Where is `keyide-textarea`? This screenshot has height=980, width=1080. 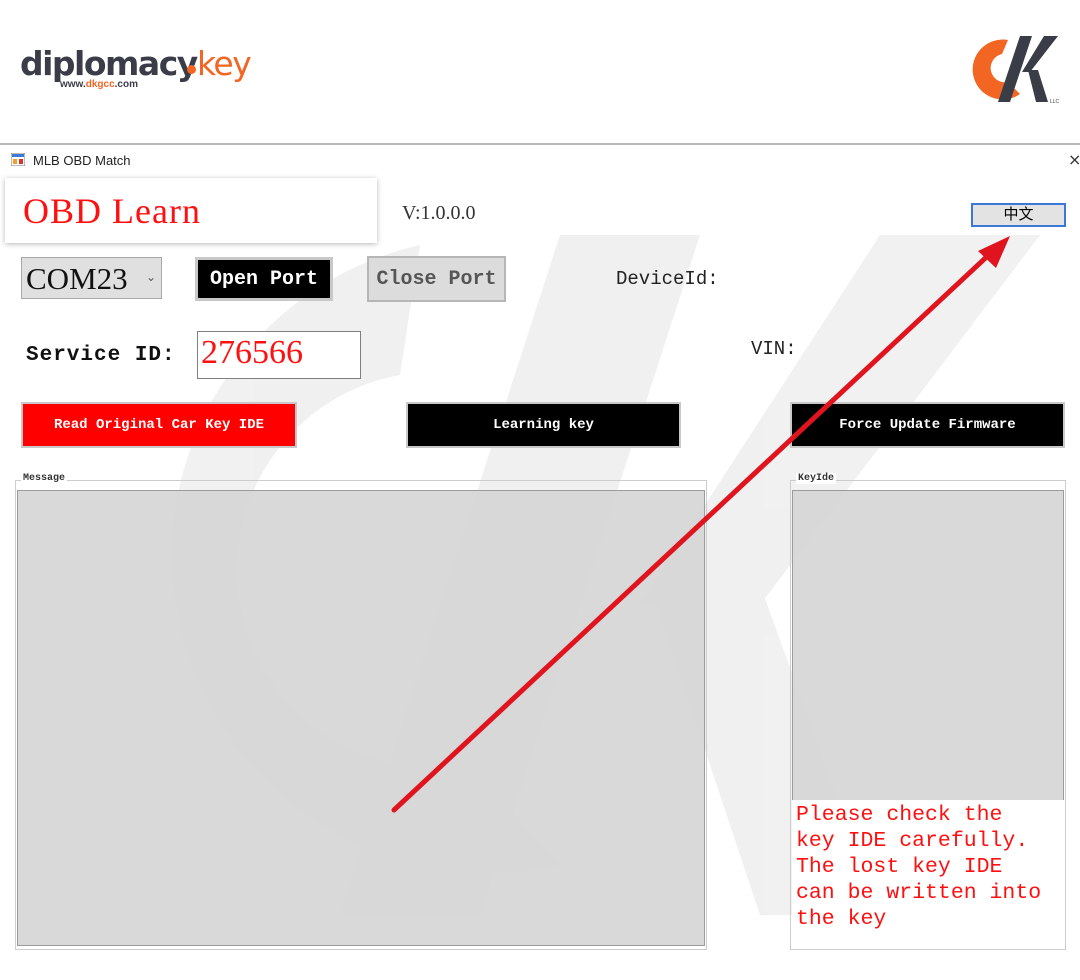 keyide-textarea is located at coordinates (928, 645).